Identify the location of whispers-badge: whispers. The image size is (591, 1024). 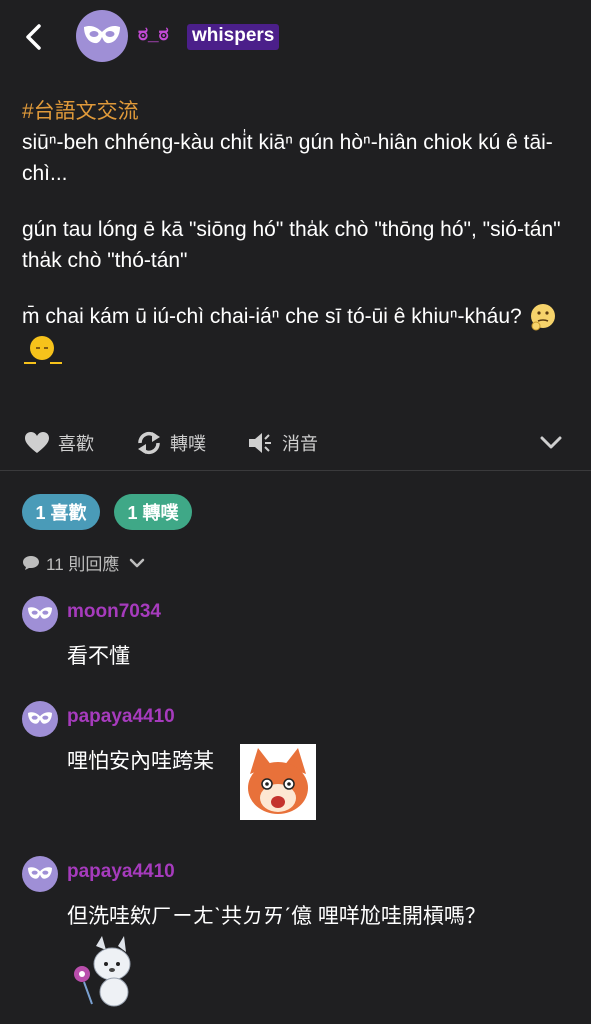
(233, 37).